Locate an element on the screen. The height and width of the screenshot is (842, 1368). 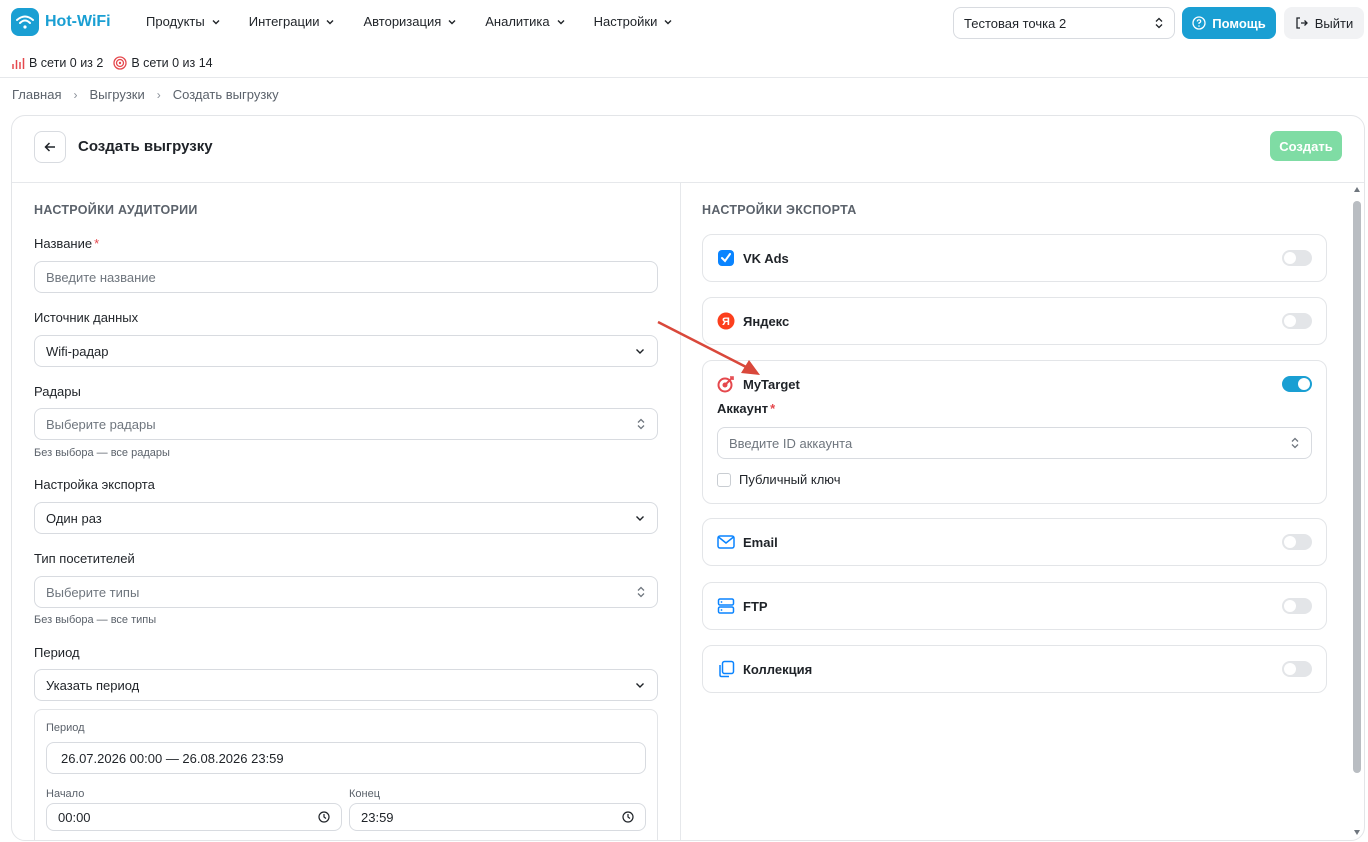
server-icon is located at coordinates (726, 606).